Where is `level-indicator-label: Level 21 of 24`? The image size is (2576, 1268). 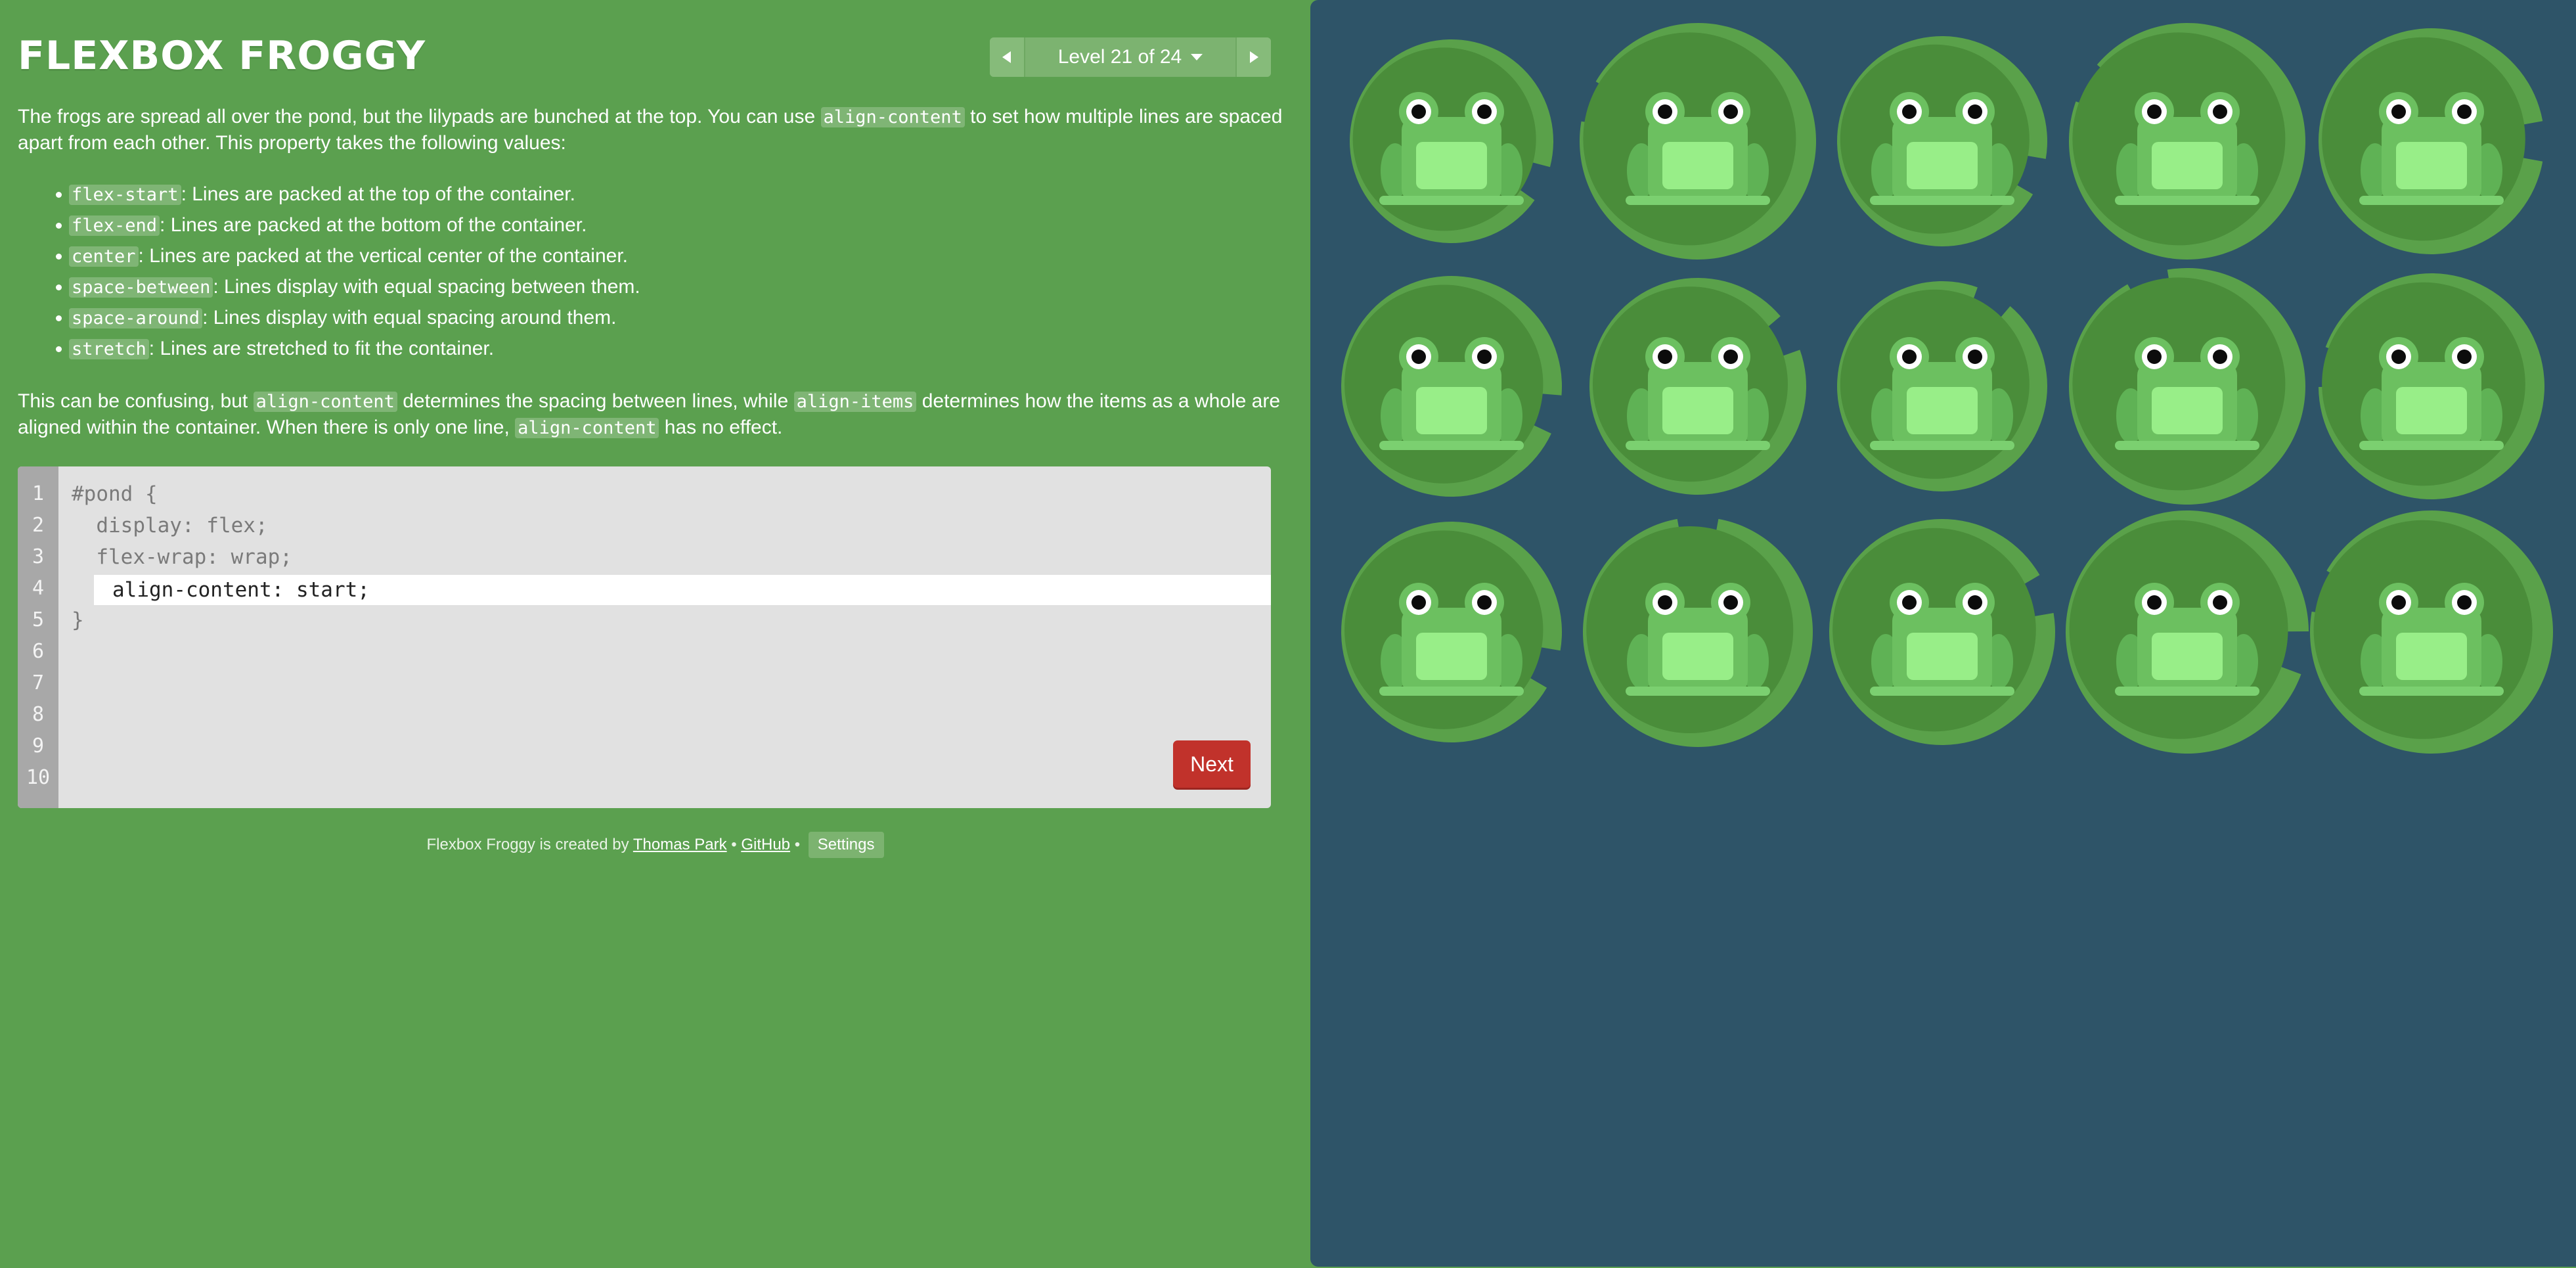 level-indicator-label: Level 21 of 24 is located at coordinates (1119, 57).